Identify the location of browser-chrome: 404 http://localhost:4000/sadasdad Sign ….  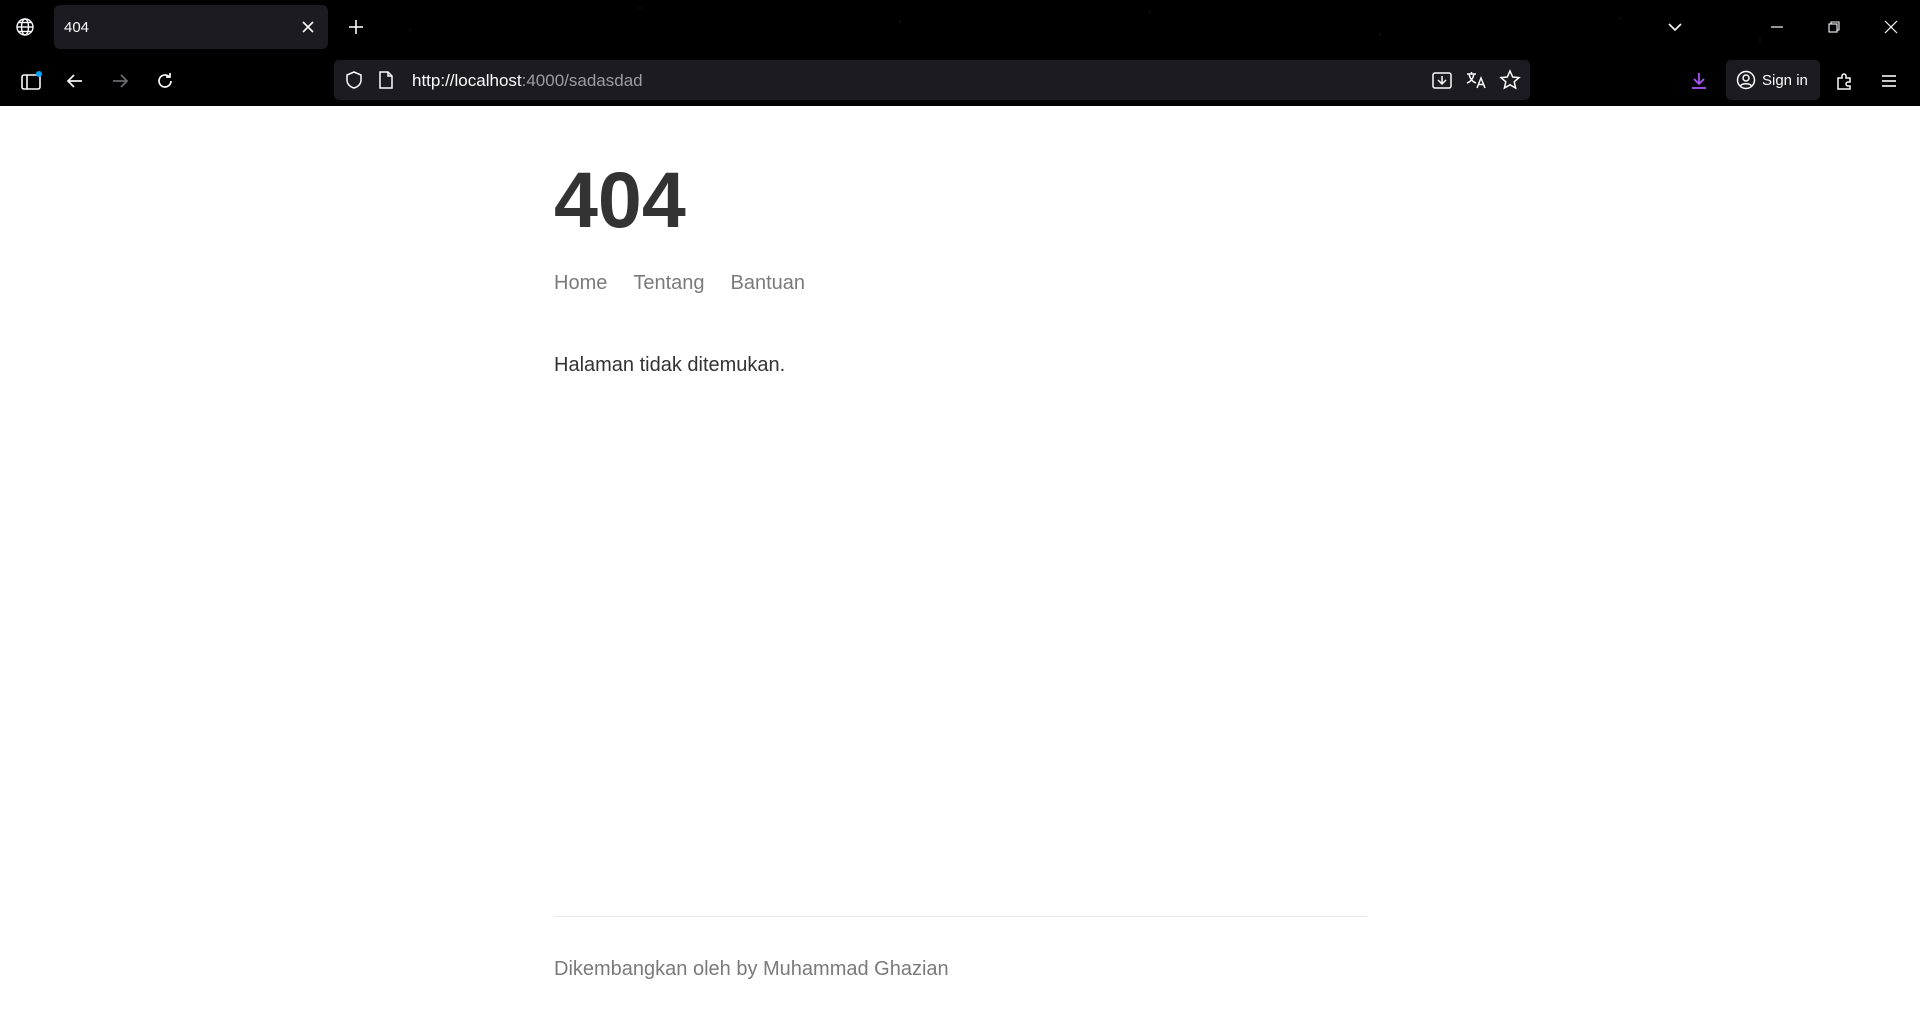
(960, 53).